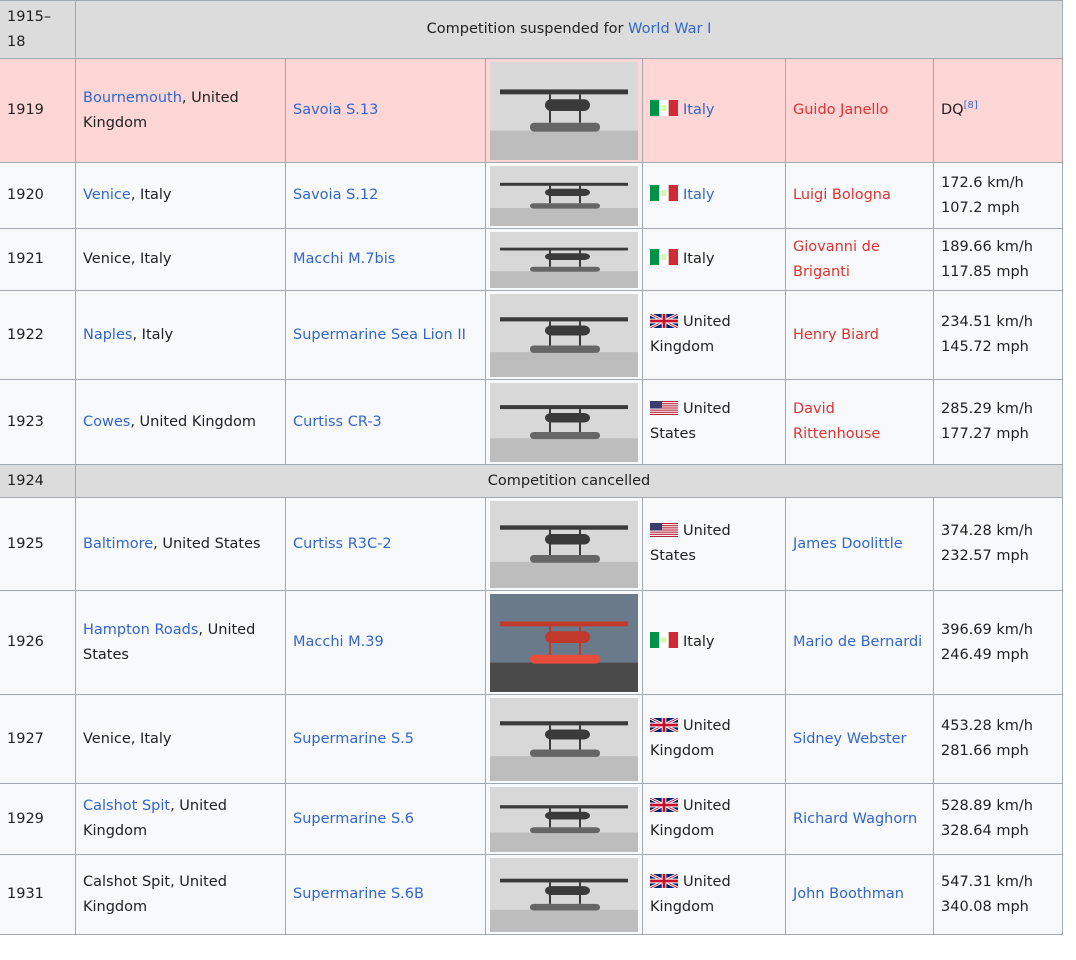 The width and height of the screenshot is (1076, 960). What do you see at coordinates (335, 110) in the screenshot?
I see `aircraft-link: Savoia S.13` at bounding box center [335, 110].